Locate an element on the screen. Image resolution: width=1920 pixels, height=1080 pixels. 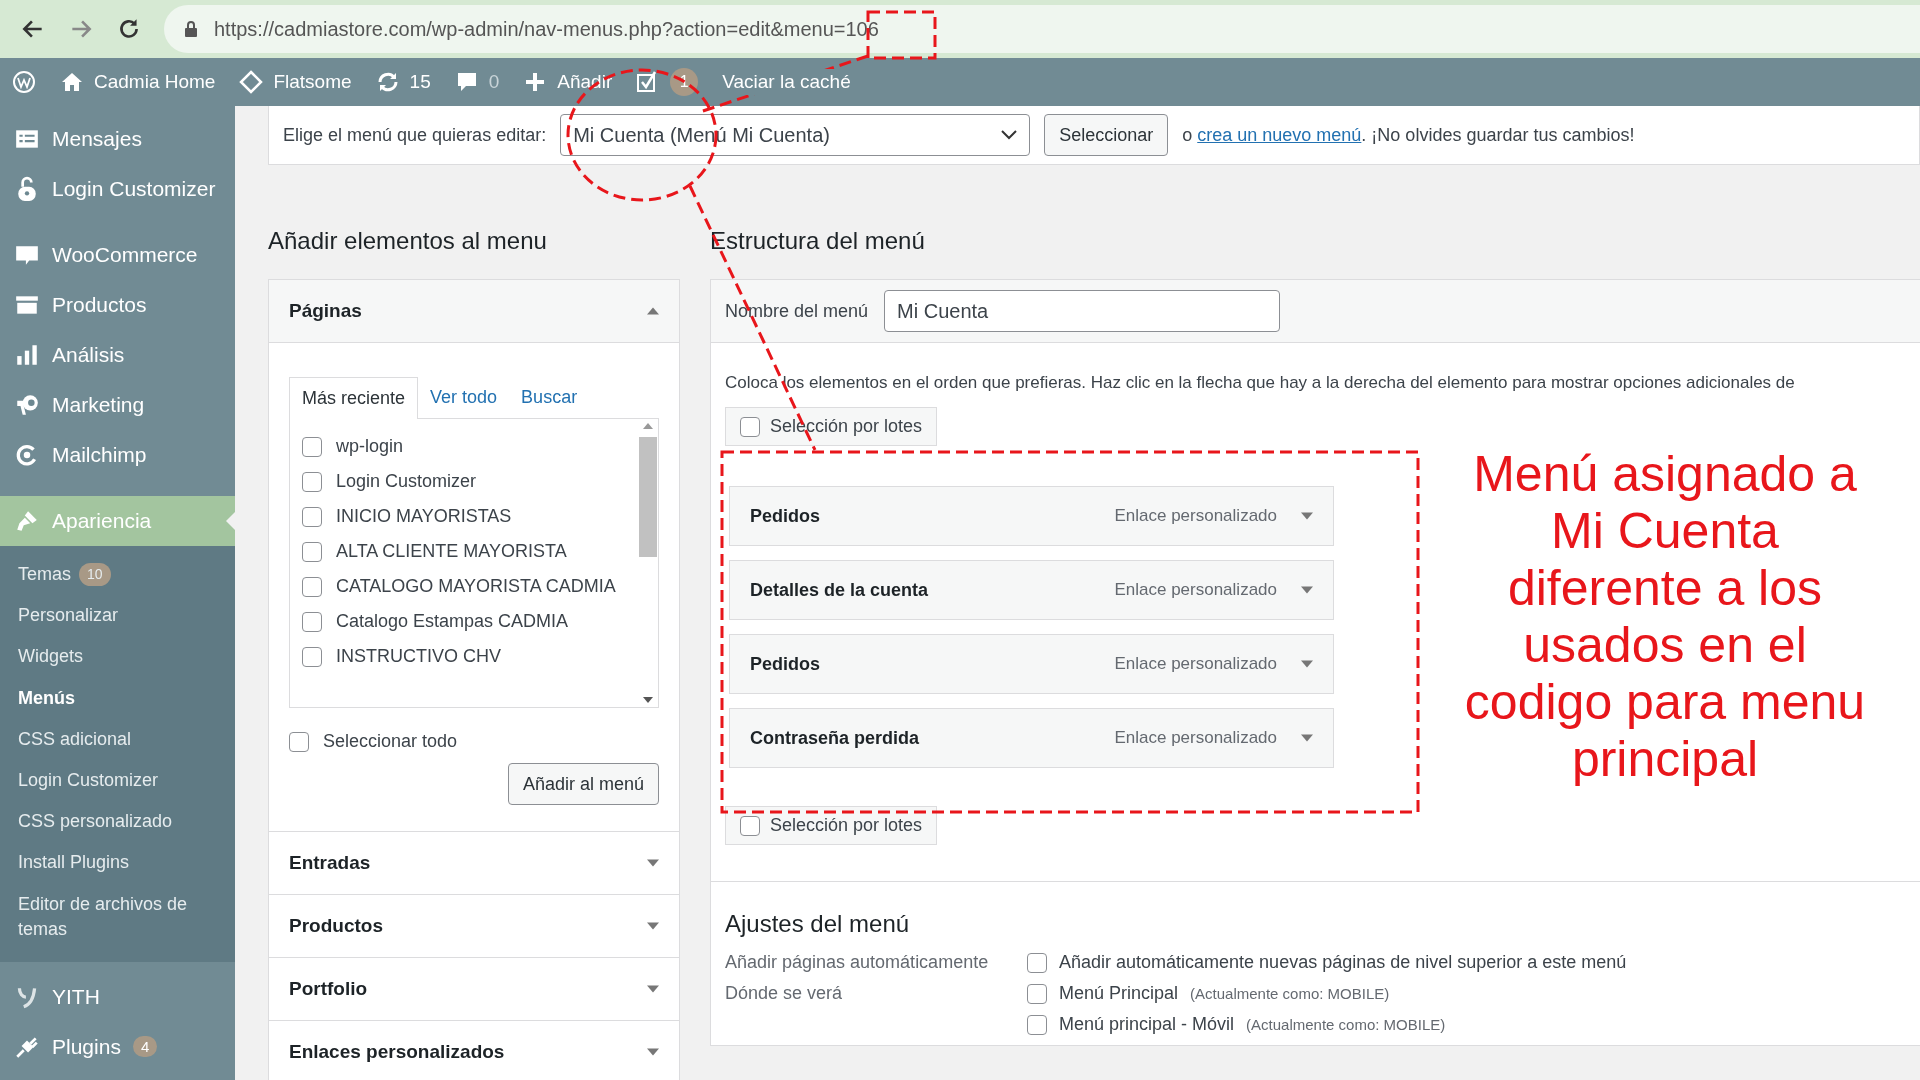
bar-chart-icon is located at coordinates (27, 355).